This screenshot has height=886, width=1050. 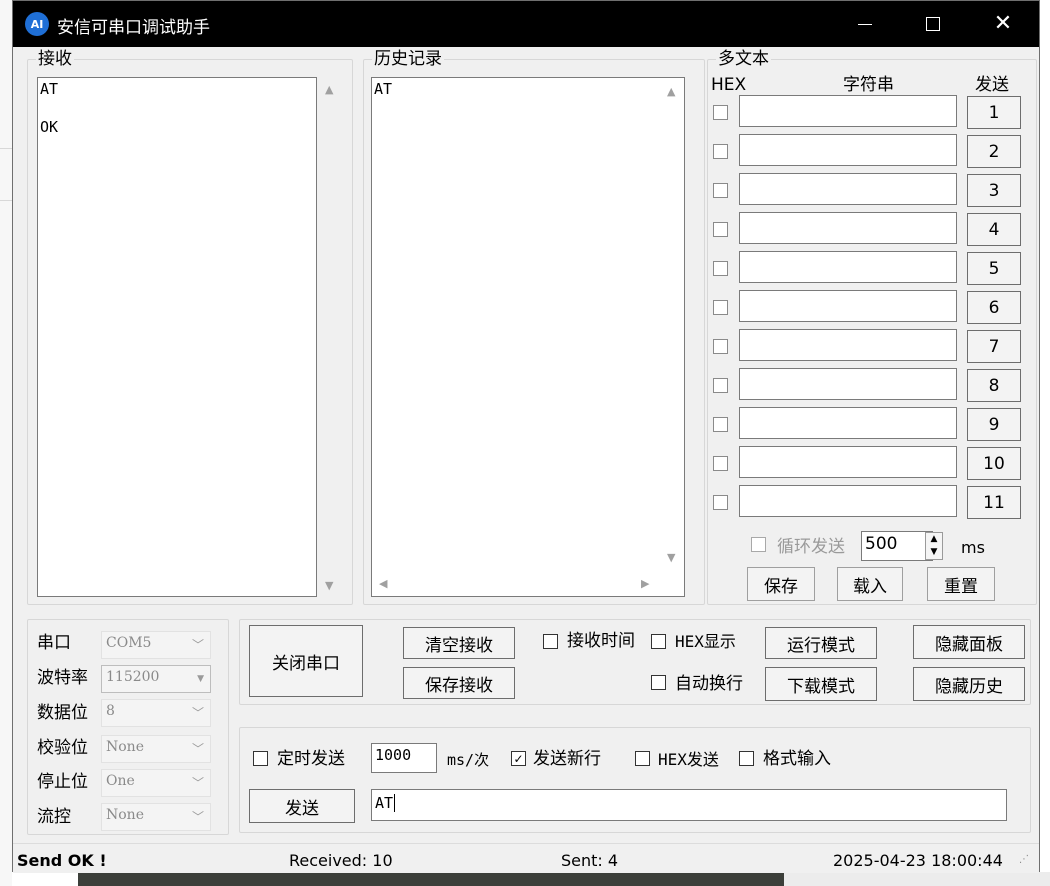 I want to click on maximize-icon, so click(x=933, y=24).